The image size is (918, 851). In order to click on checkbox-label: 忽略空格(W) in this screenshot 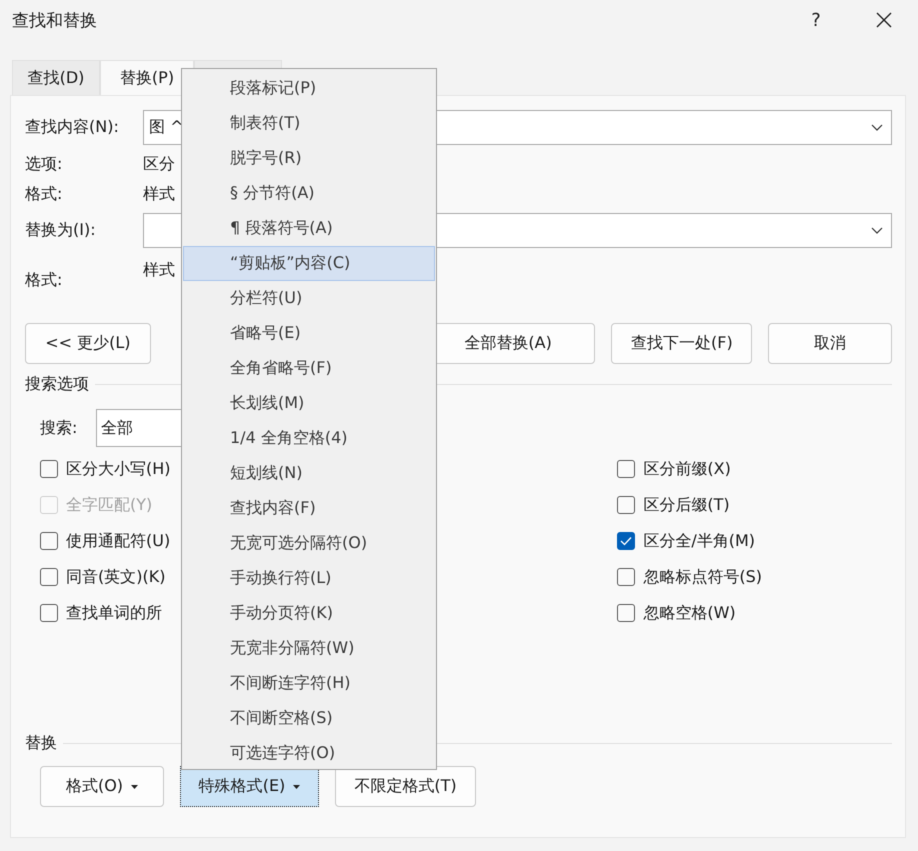, I will do `click(689, 613)`.